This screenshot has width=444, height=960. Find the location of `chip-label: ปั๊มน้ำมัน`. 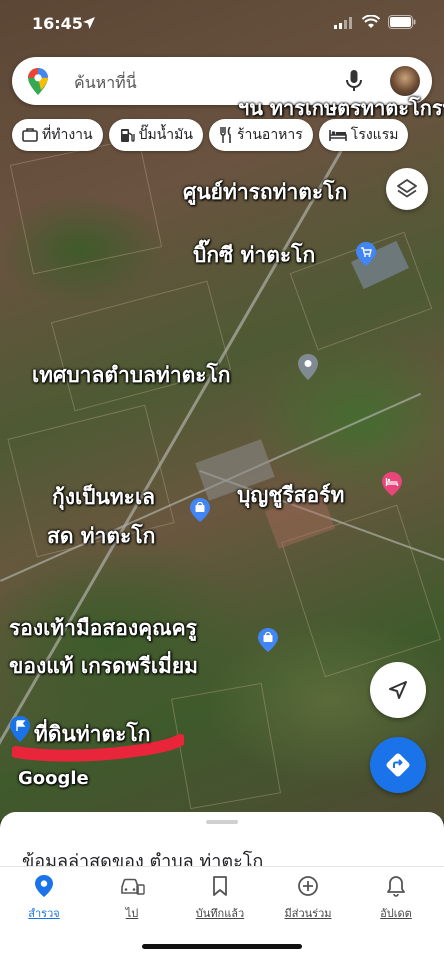

chip-label: ปั๊มน้ำมัน is located at coordinates (165, 135).